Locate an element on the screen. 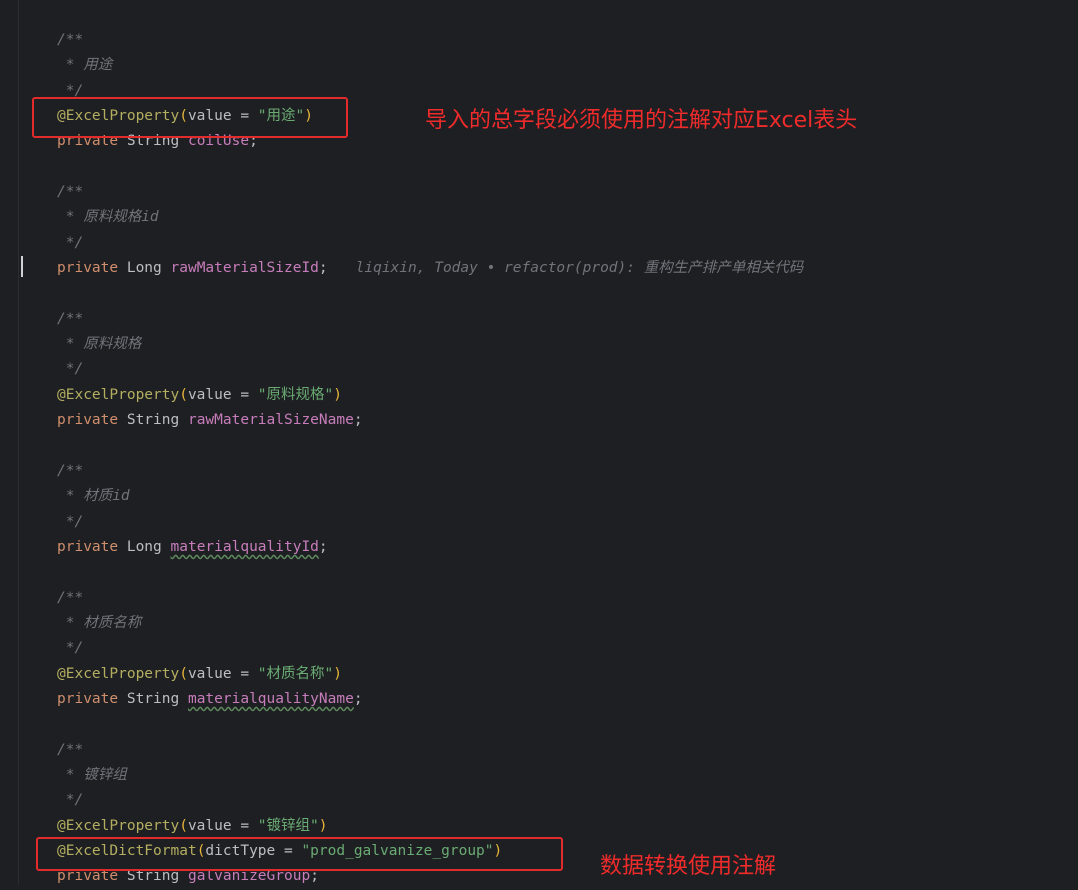 The height and width of the screenshot is (890, 1078). field-declaration: private Long materialqualityId; is located at coordinates (192, 546).